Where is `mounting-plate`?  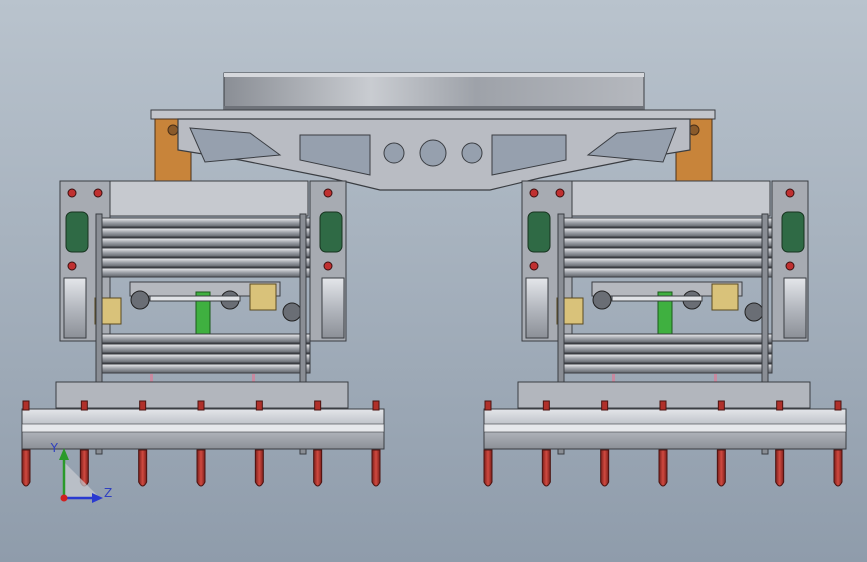 mounting-plate is located at coordinates (433, 114).